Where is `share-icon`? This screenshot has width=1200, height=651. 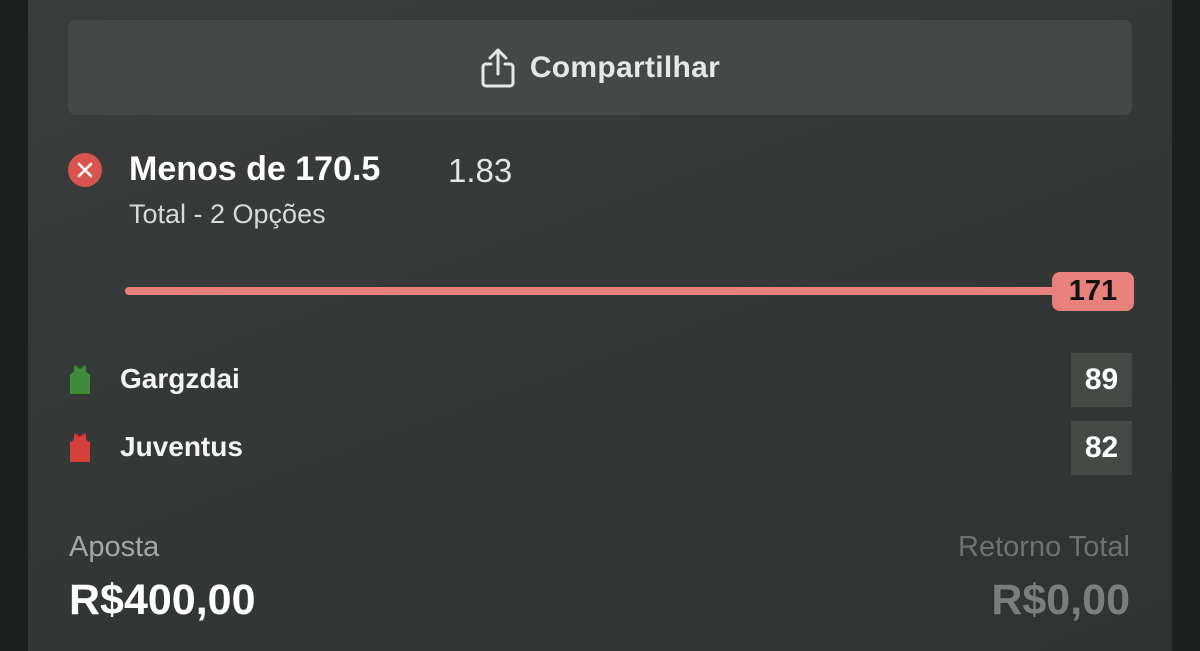 share-icon is located at coordinates (498, 67).